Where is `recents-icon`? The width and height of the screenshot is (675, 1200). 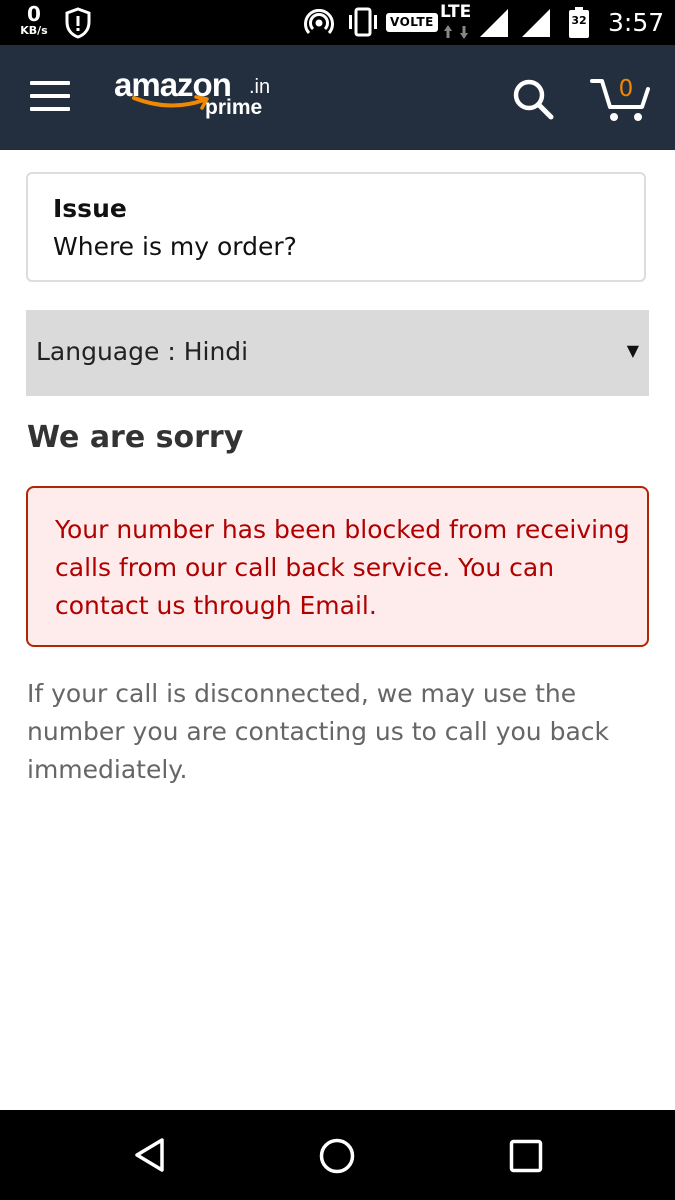
recents-icon is located at coordinates (526, 1158).